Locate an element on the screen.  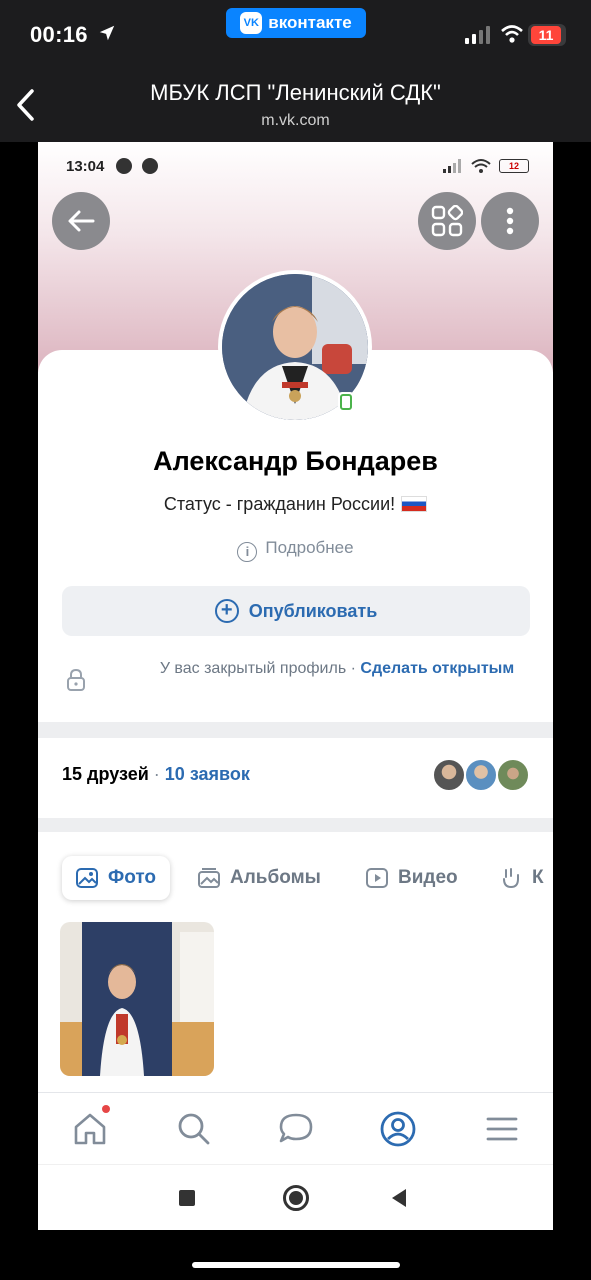
friend-requests-link: 10 заявок is located at coordinates (207, 774).